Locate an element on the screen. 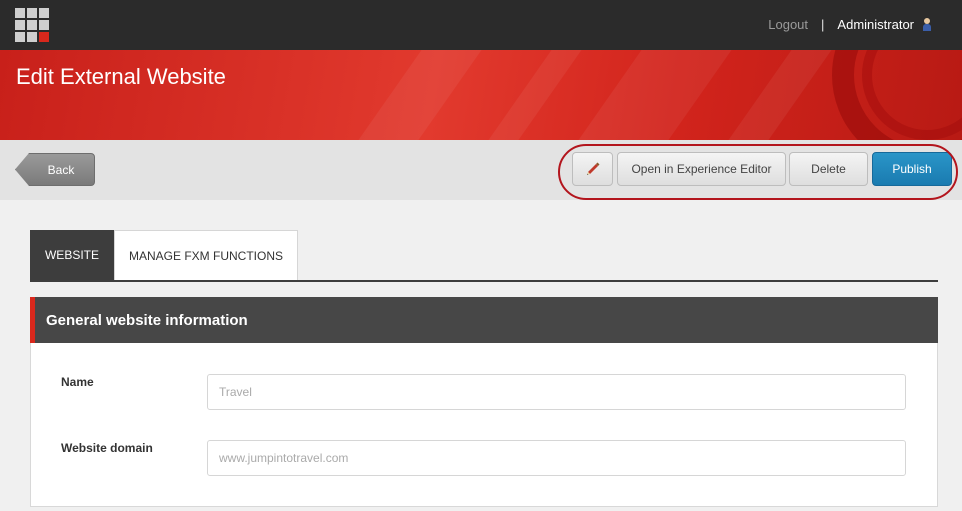 The image size is (962, 511). delete-button: Delete is located at coordinates (828, 169).